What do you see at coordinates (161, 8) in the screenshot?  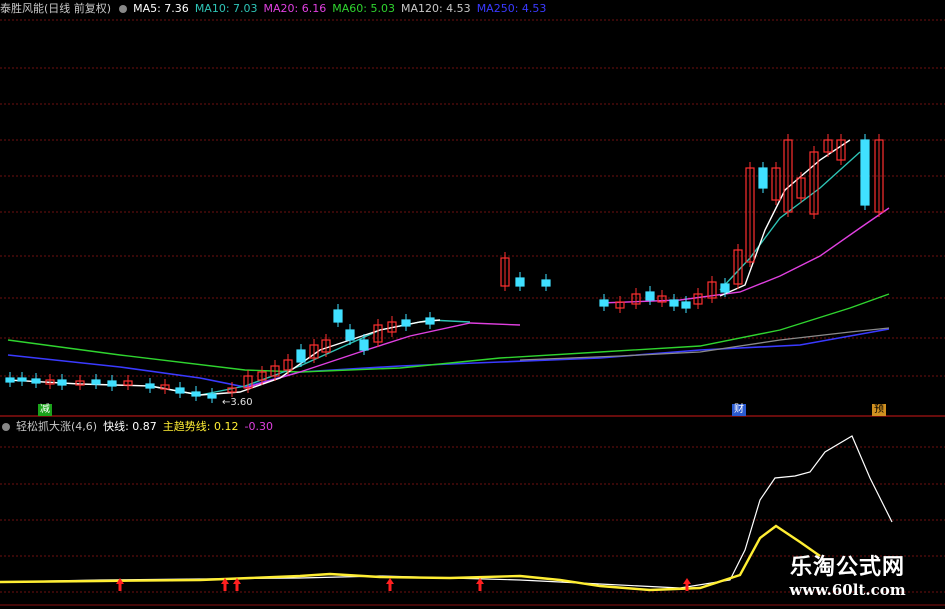 I see `ma5-label: MA5: 7.36` at bounding box center [161, 8].